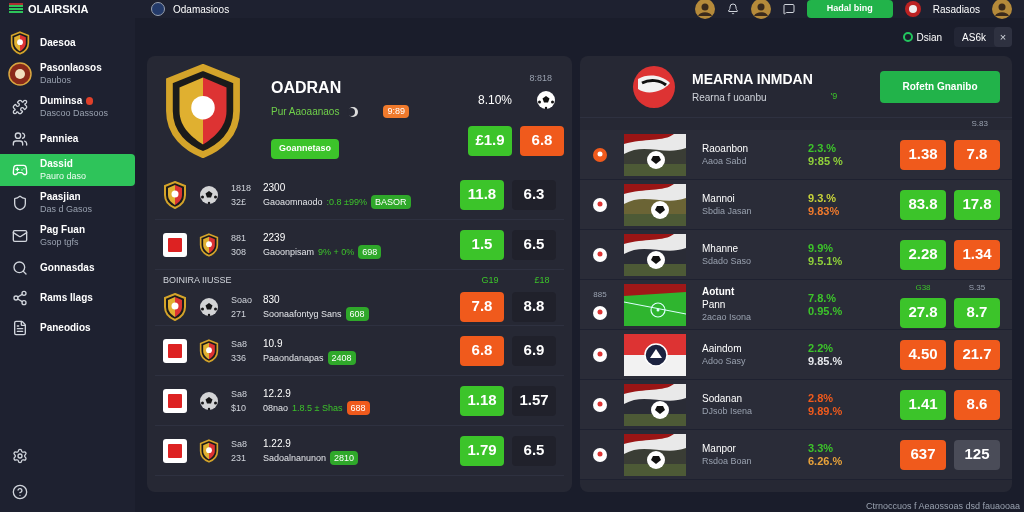 The image size is (1024, 512). I want to click on league-subtitle: Rearna f uoanbu, so click(729, 97).